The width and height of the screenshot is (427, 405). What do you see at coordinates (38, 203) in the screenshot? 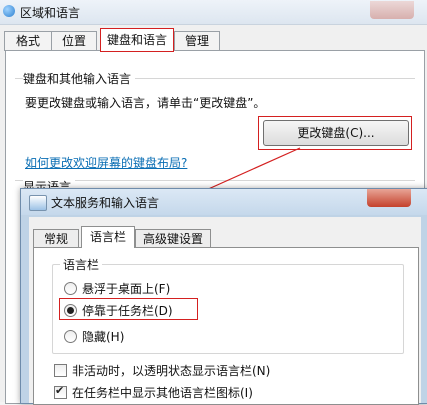
I see `keyboard-icon` at bounding box center [38, 203].